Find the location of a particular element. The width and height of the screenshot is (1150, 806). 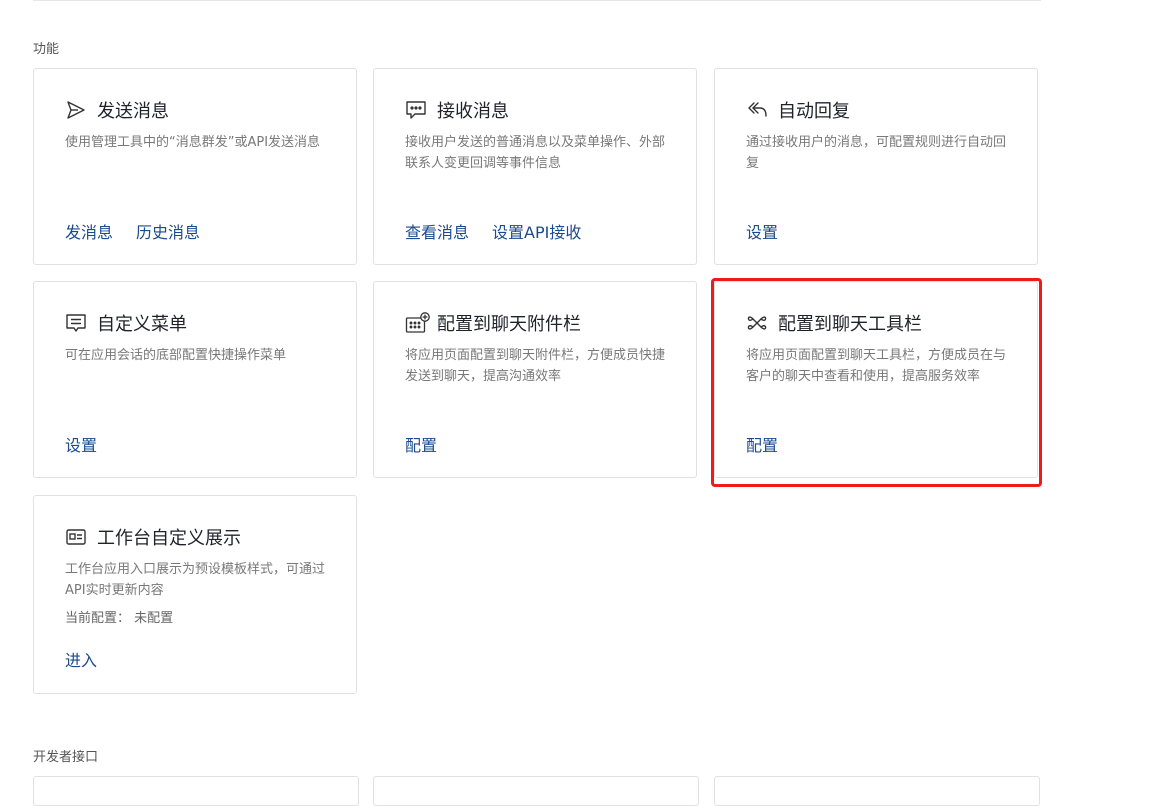

card-title: 发送消息 is located at coordinates (133, 111).